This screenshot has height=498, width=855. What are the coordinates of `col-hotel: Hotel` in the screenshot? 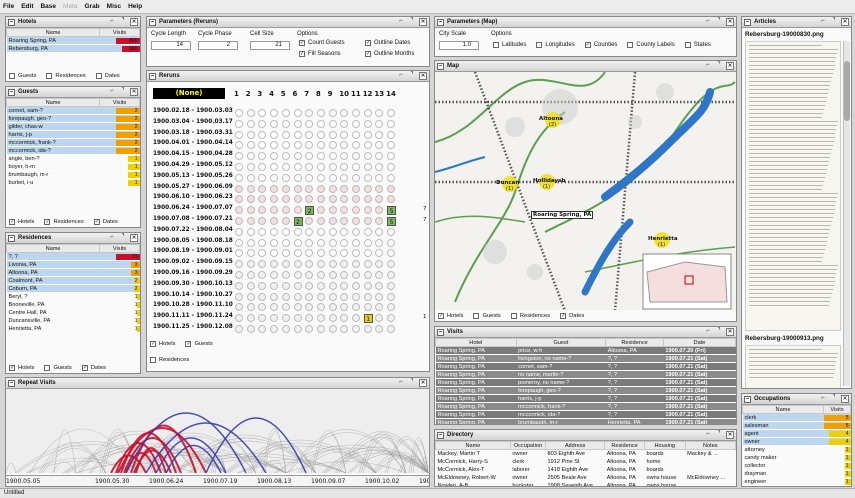 It's located at (476, 342).